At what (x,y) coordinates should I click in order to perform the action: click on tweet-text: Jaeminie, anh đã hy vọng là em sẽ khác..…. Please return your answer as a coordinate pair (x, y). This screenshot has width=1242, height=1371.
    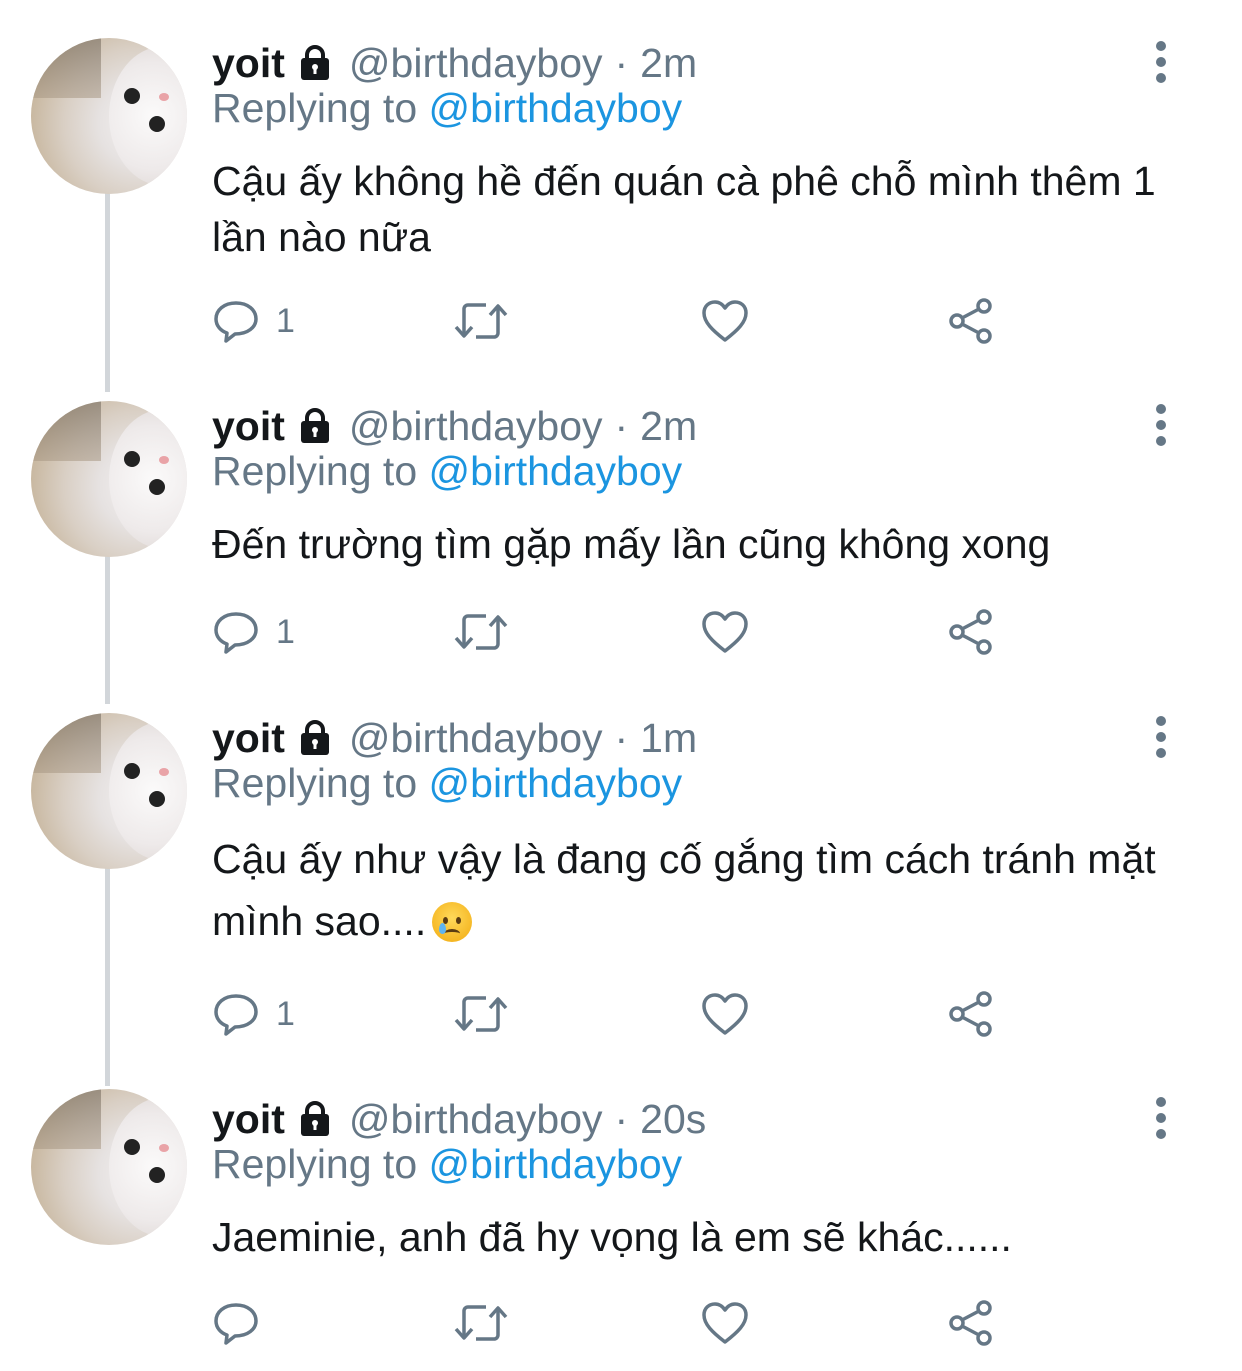
    Looking at the image, I should click on (612, 1237).